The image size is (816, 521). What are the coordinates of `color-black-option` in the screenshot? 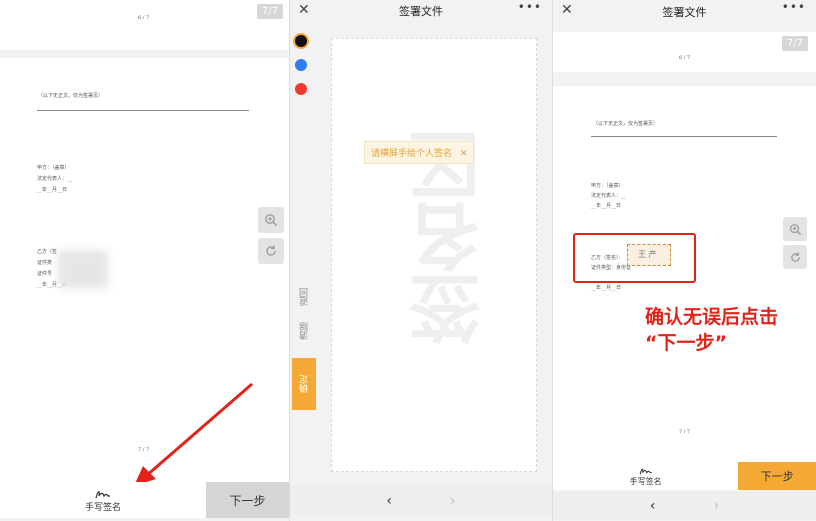 It's located at (301, 41).